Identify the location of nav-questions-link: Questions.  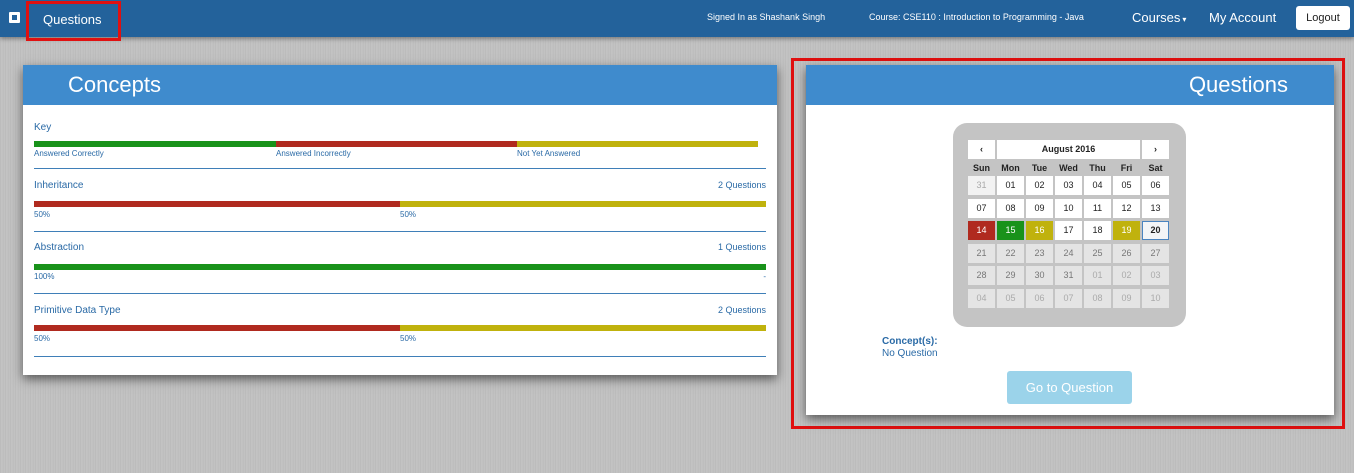
(73, 21).